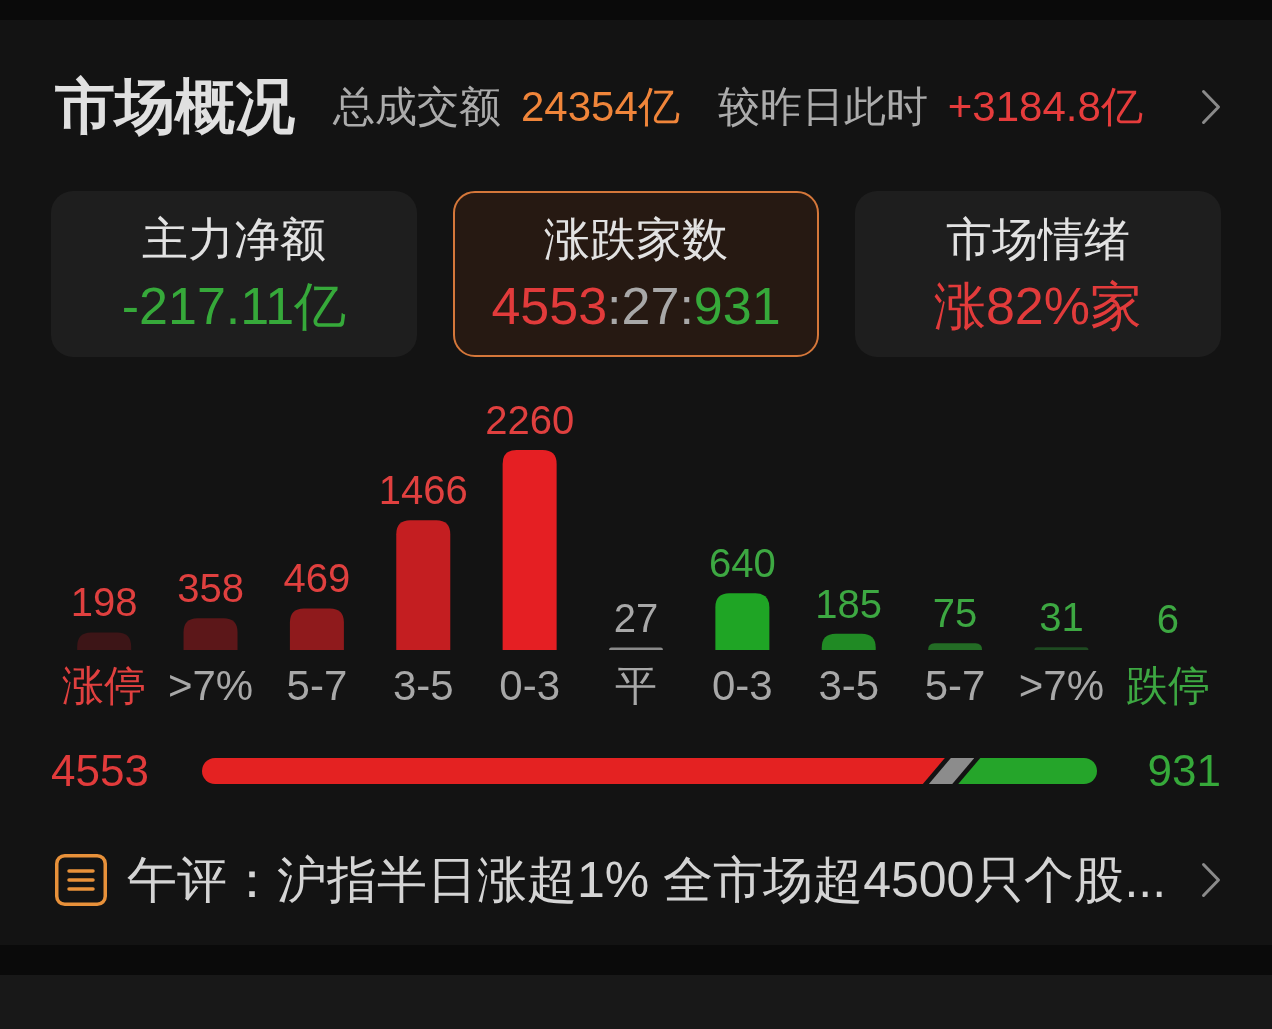  What do you see at coordinates (530, 420) in the screenshot?
I see `value-label: 2260` at bounding box center [530, 420].